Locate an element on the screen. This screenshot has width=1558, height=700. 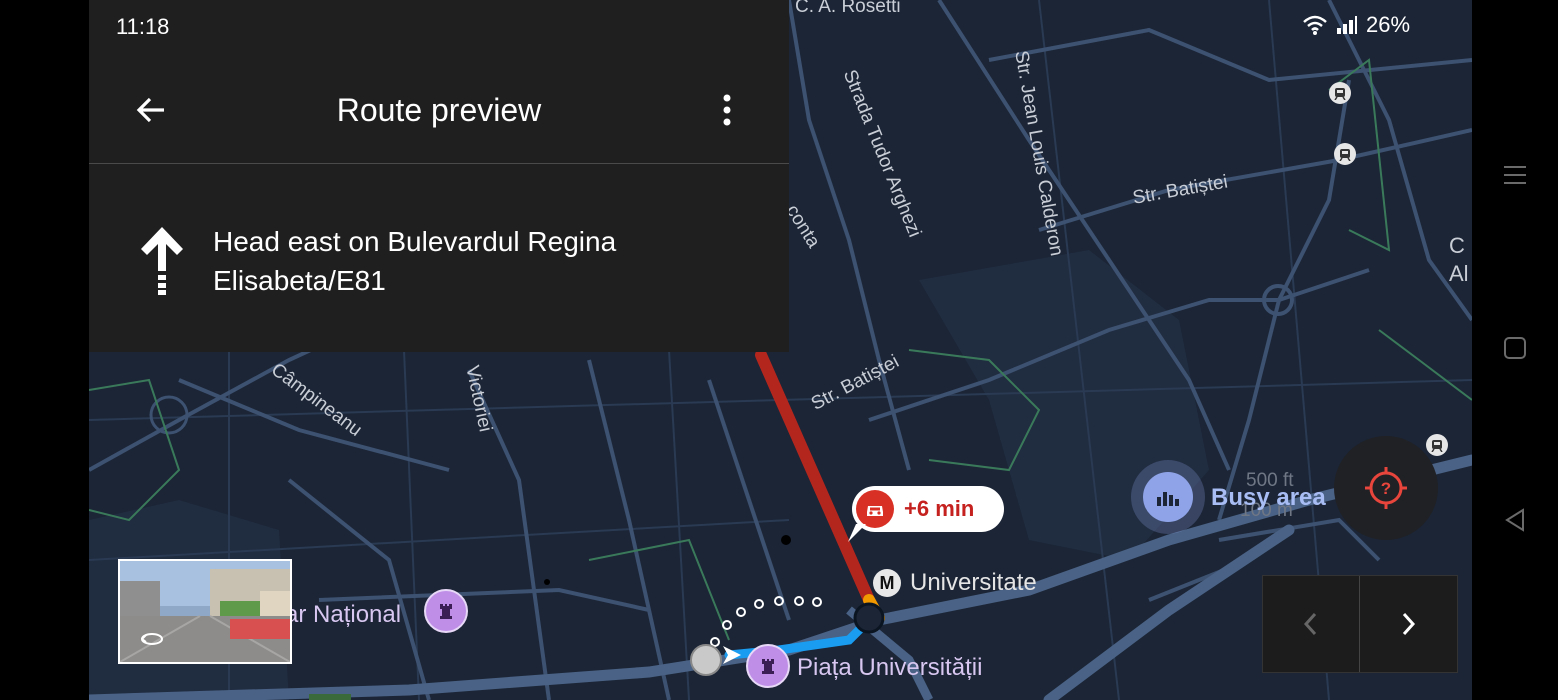
step-navigation is located at coordinates (1360, 624).